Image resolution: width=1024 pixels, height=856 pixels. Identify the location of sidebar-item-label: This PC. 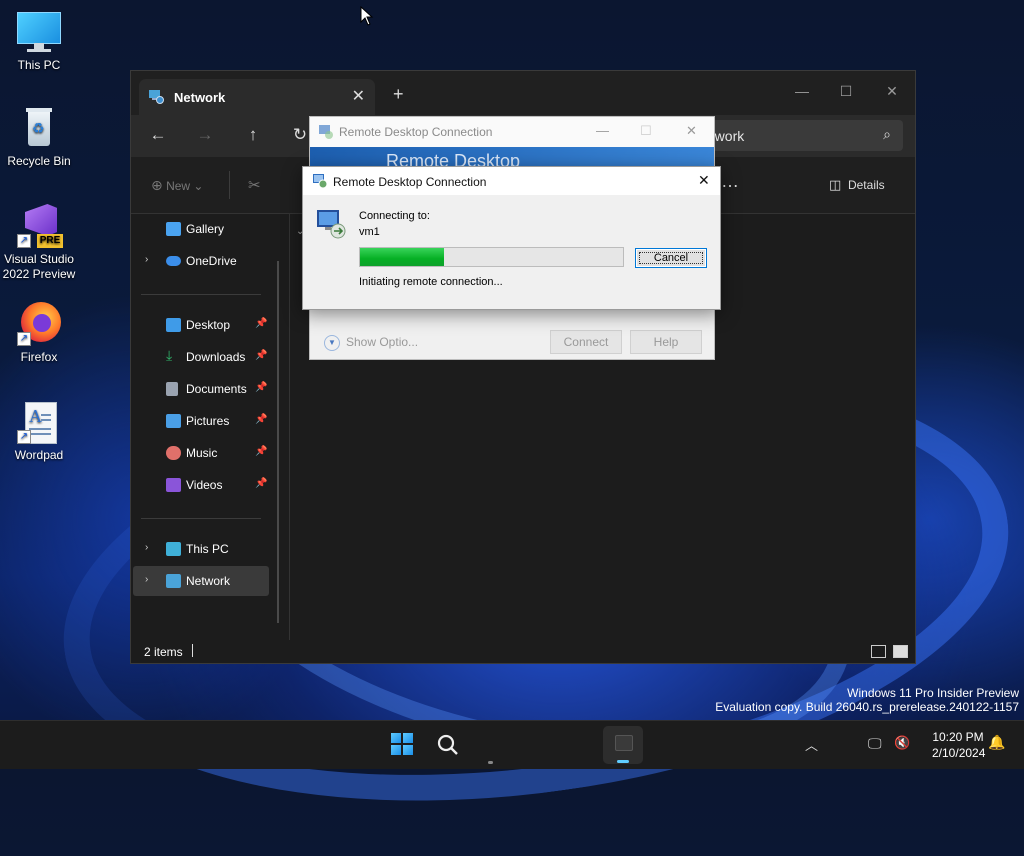
(207, 549).